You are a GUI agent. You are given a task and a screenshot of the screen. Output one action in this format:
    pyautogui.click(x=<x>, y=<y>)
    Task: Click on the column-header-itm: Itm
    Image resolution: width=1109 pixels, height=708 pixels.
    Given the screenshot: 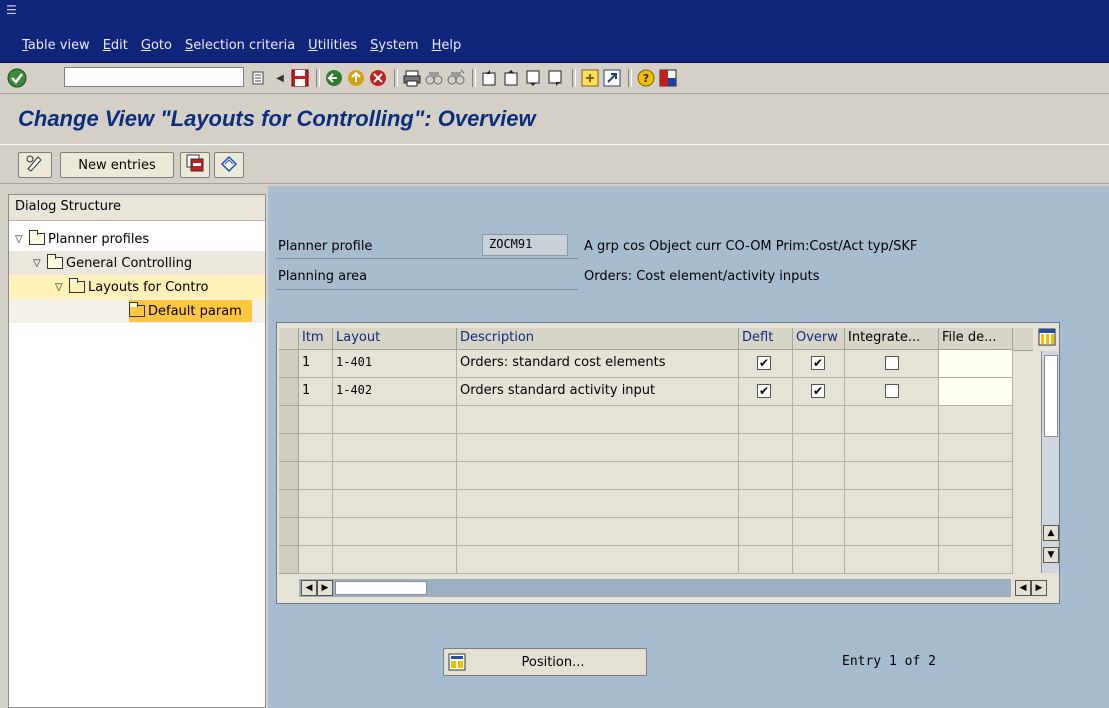 What is the action you would take?
    pyautogui.click(x=316, y=339)
    